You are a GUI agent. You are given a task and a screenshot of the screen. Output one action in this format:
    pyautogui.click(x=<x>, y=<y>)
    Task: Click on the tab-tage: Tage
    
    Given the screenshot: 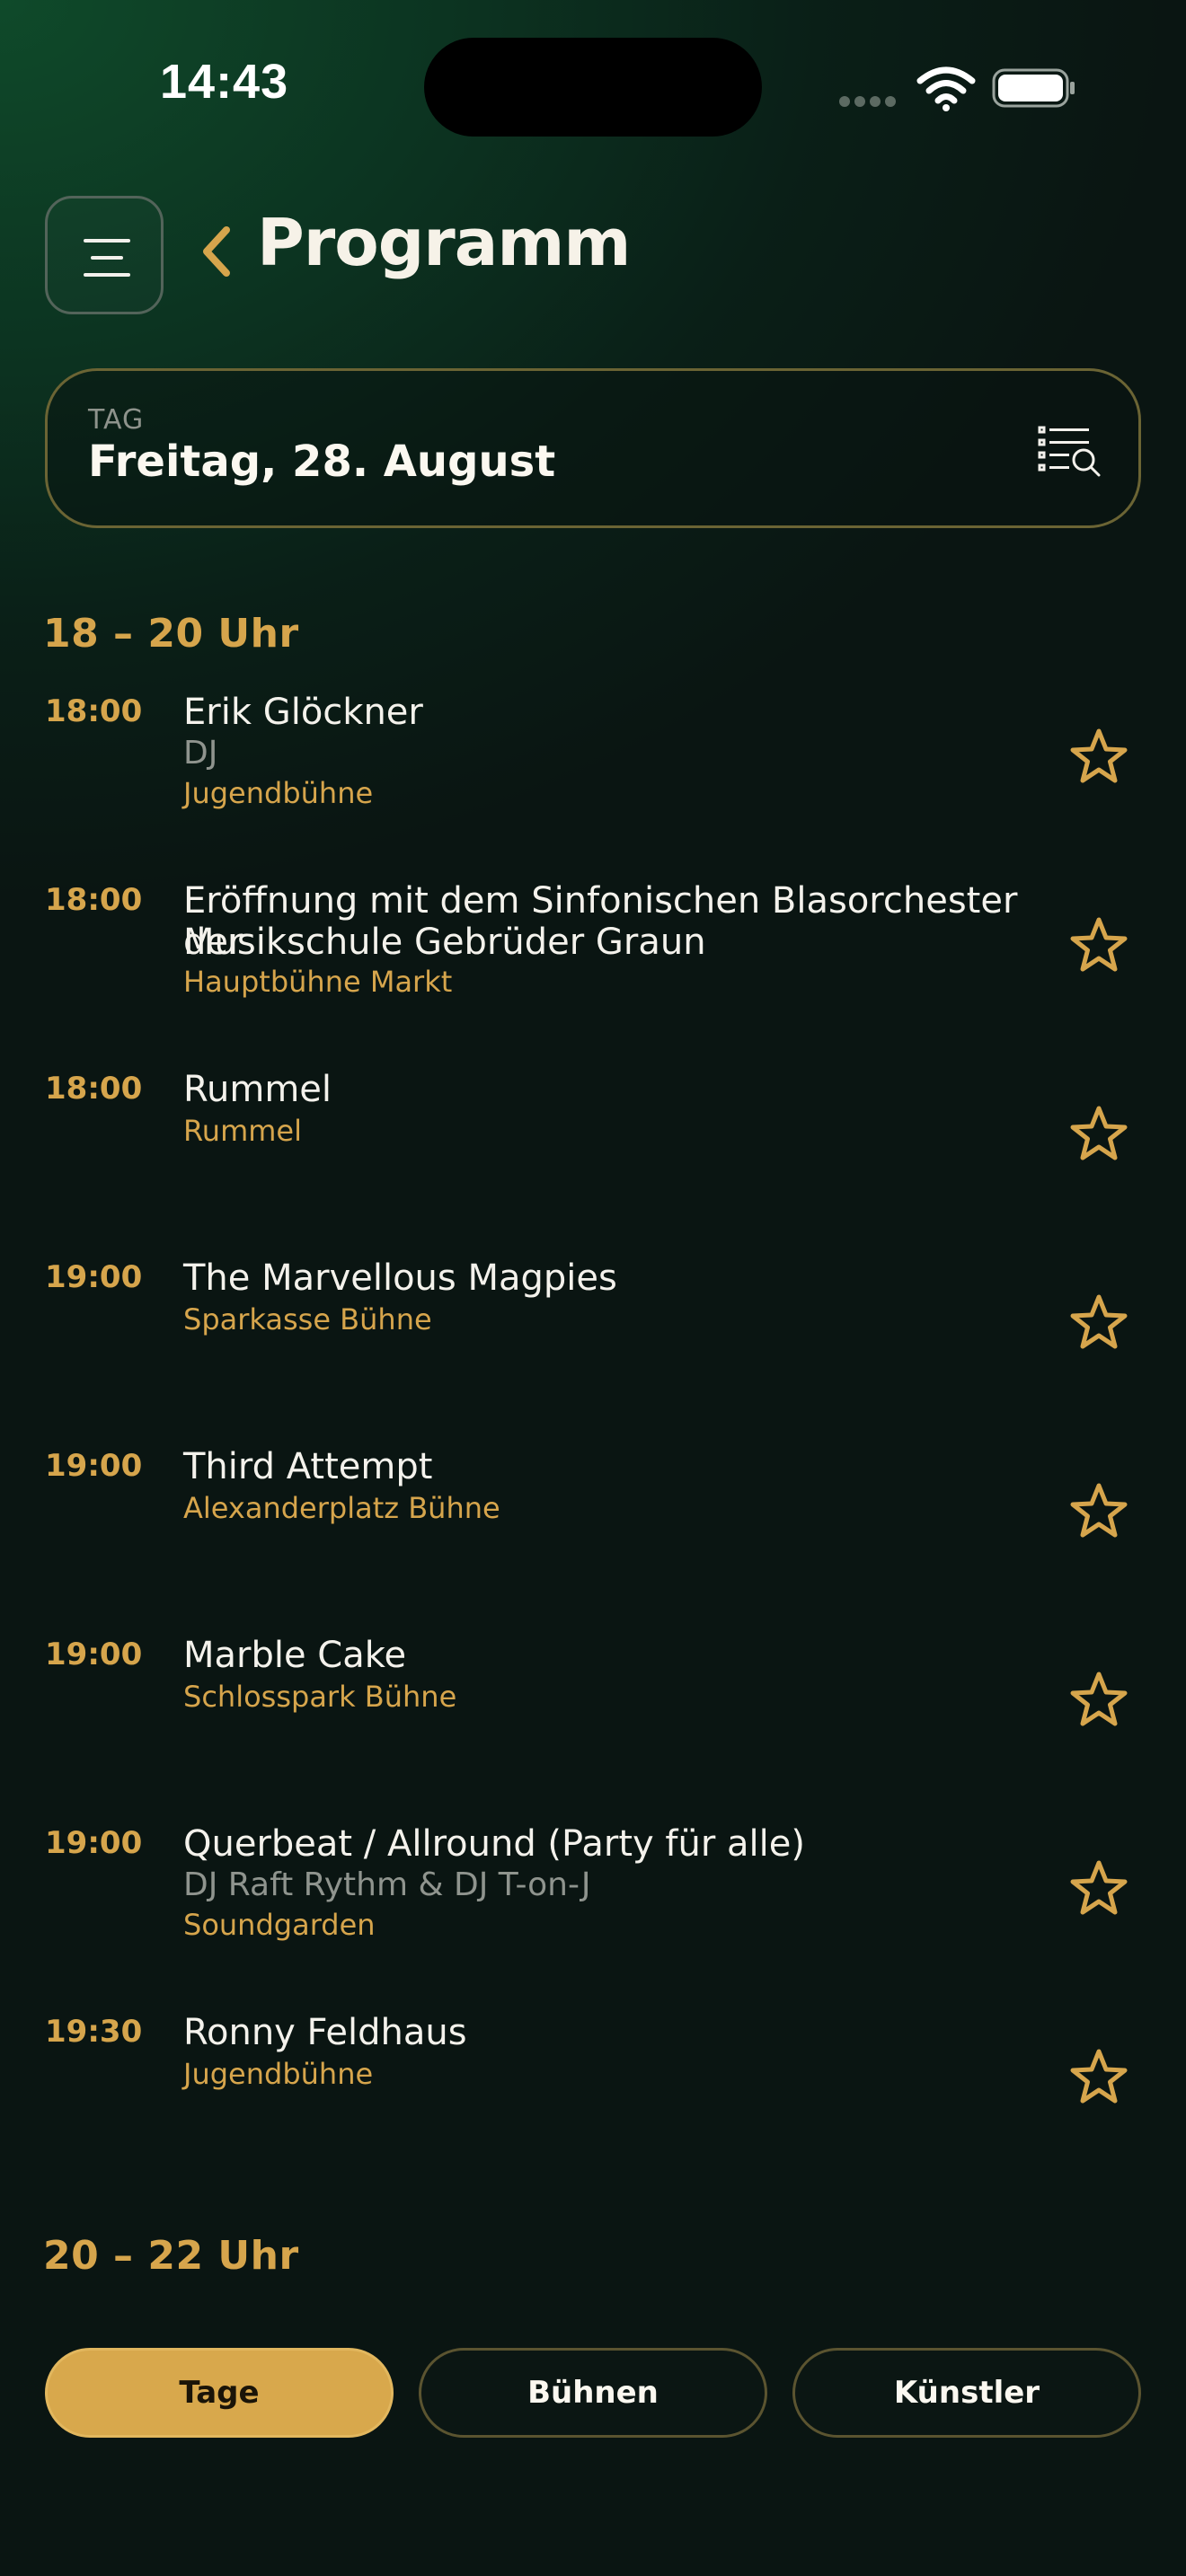 What is the action you would take?
    pyautogui.click(x=219, y=2393)
    